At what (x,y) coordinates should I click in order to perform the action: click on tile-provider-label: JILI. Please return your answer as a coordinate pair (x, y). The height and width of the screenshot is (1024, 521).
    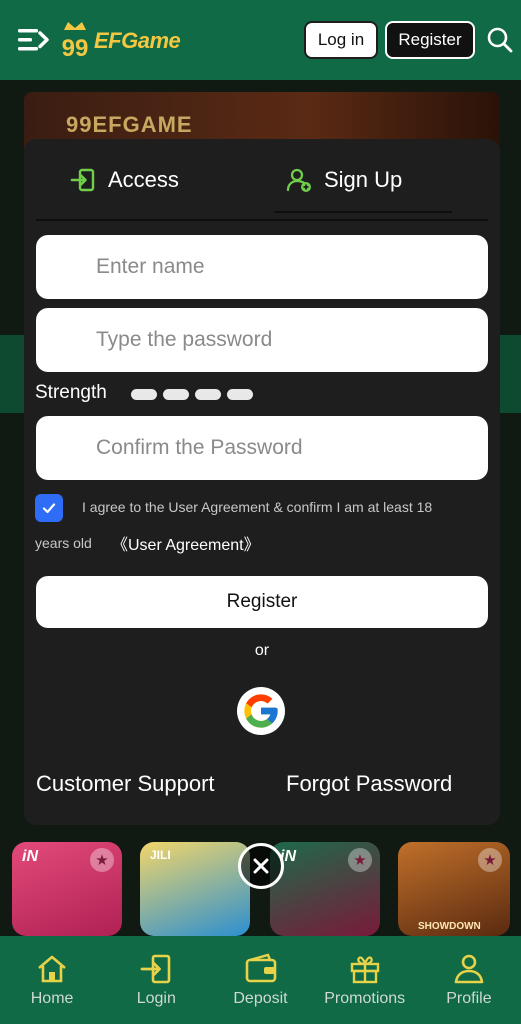
    Looking at the image, I should click on (160, 855).